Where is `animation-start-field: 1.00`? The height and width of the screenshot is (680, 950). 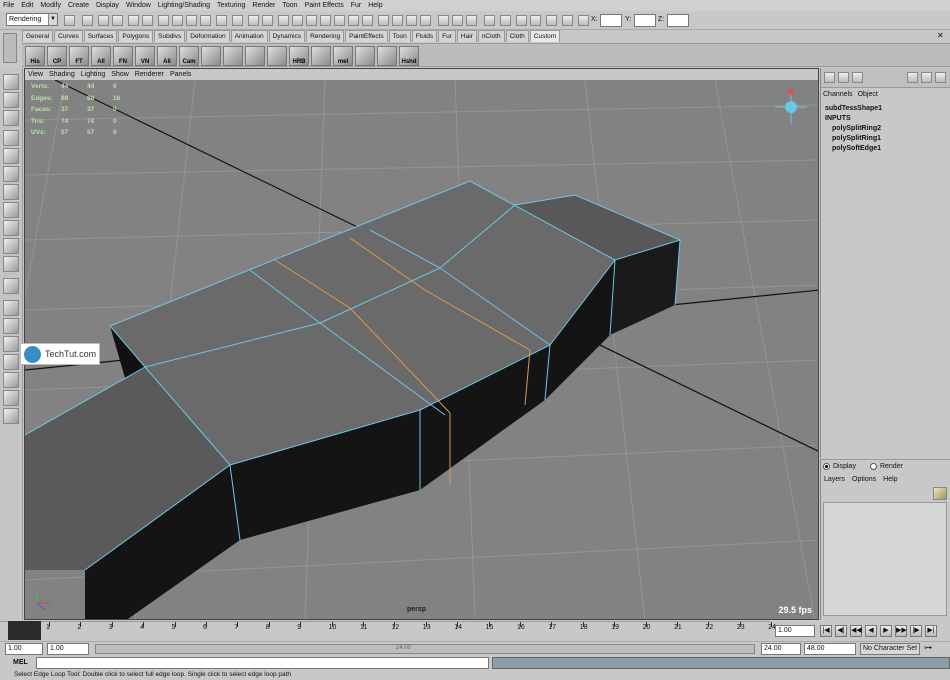 animation-start-field: 1.00 is located at coordinates (24, 649).